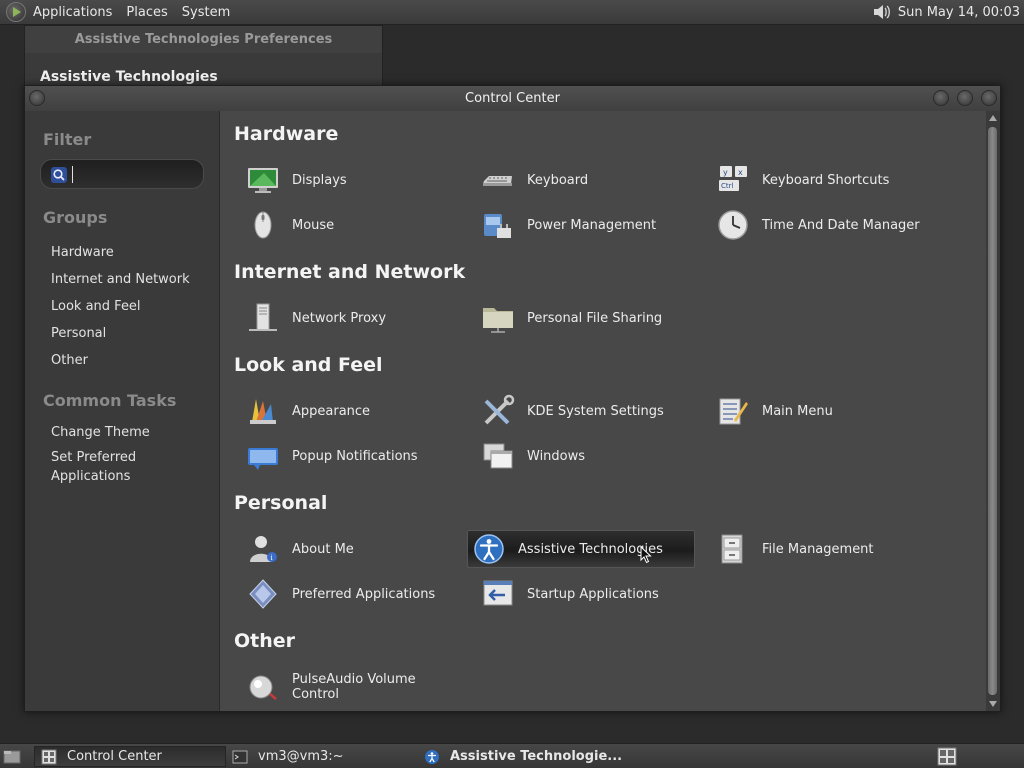  I want to click on item-label: PulseAudio Volume Control, so click(354, 687).